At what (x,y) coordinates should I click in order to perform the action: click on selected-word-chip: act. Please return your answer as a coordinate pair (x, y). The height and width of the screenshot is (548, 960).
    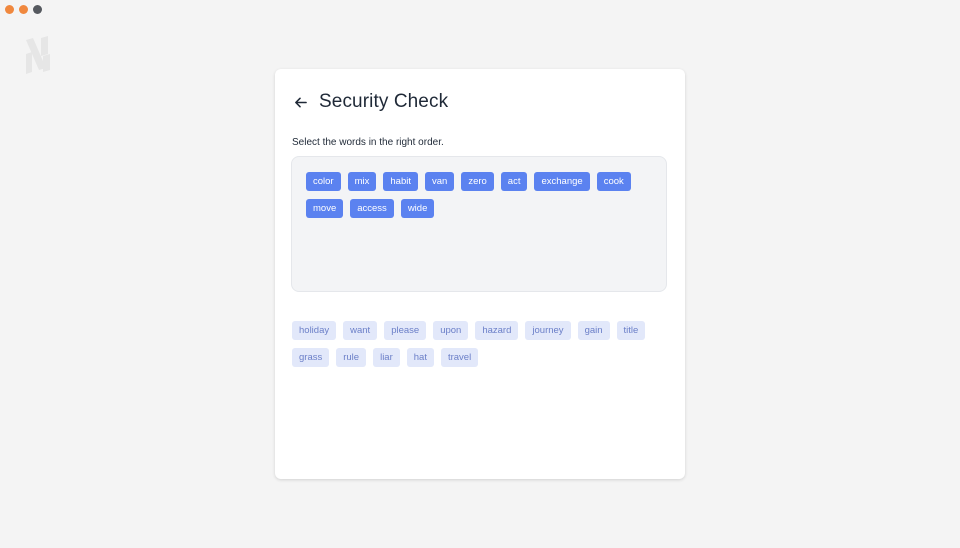
    Looking at the image, I should click on (514, 181).